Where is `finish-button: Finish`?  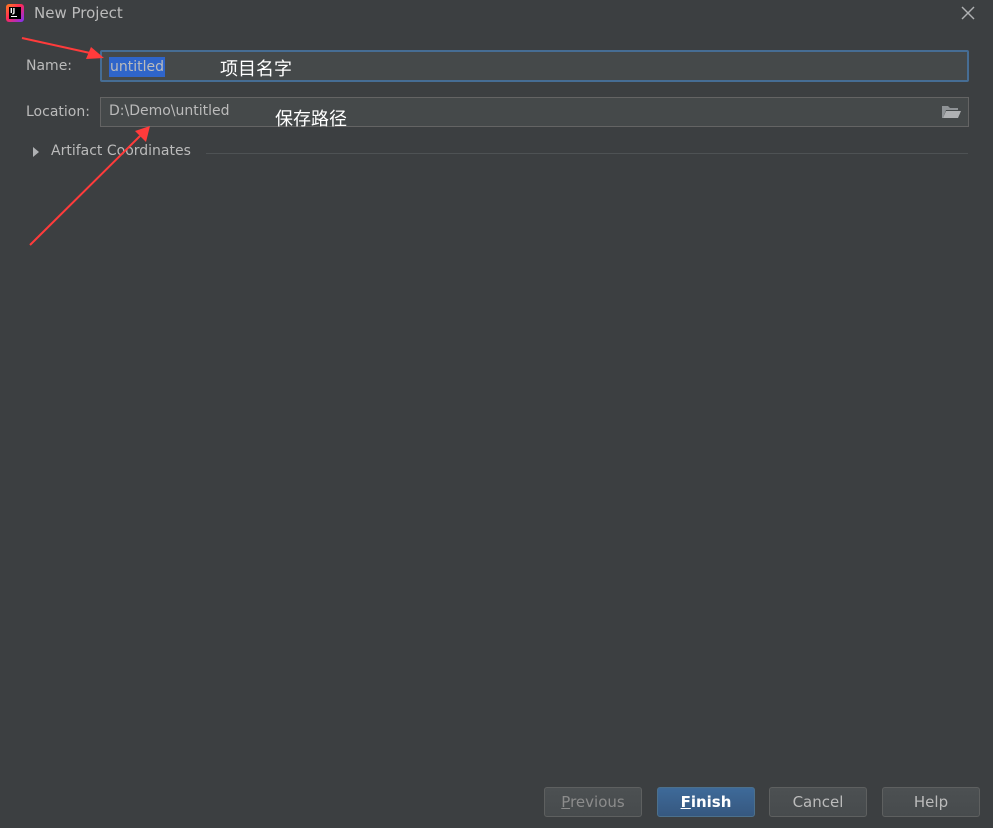
finish-button: Finish is located at coordinates (706, 802).